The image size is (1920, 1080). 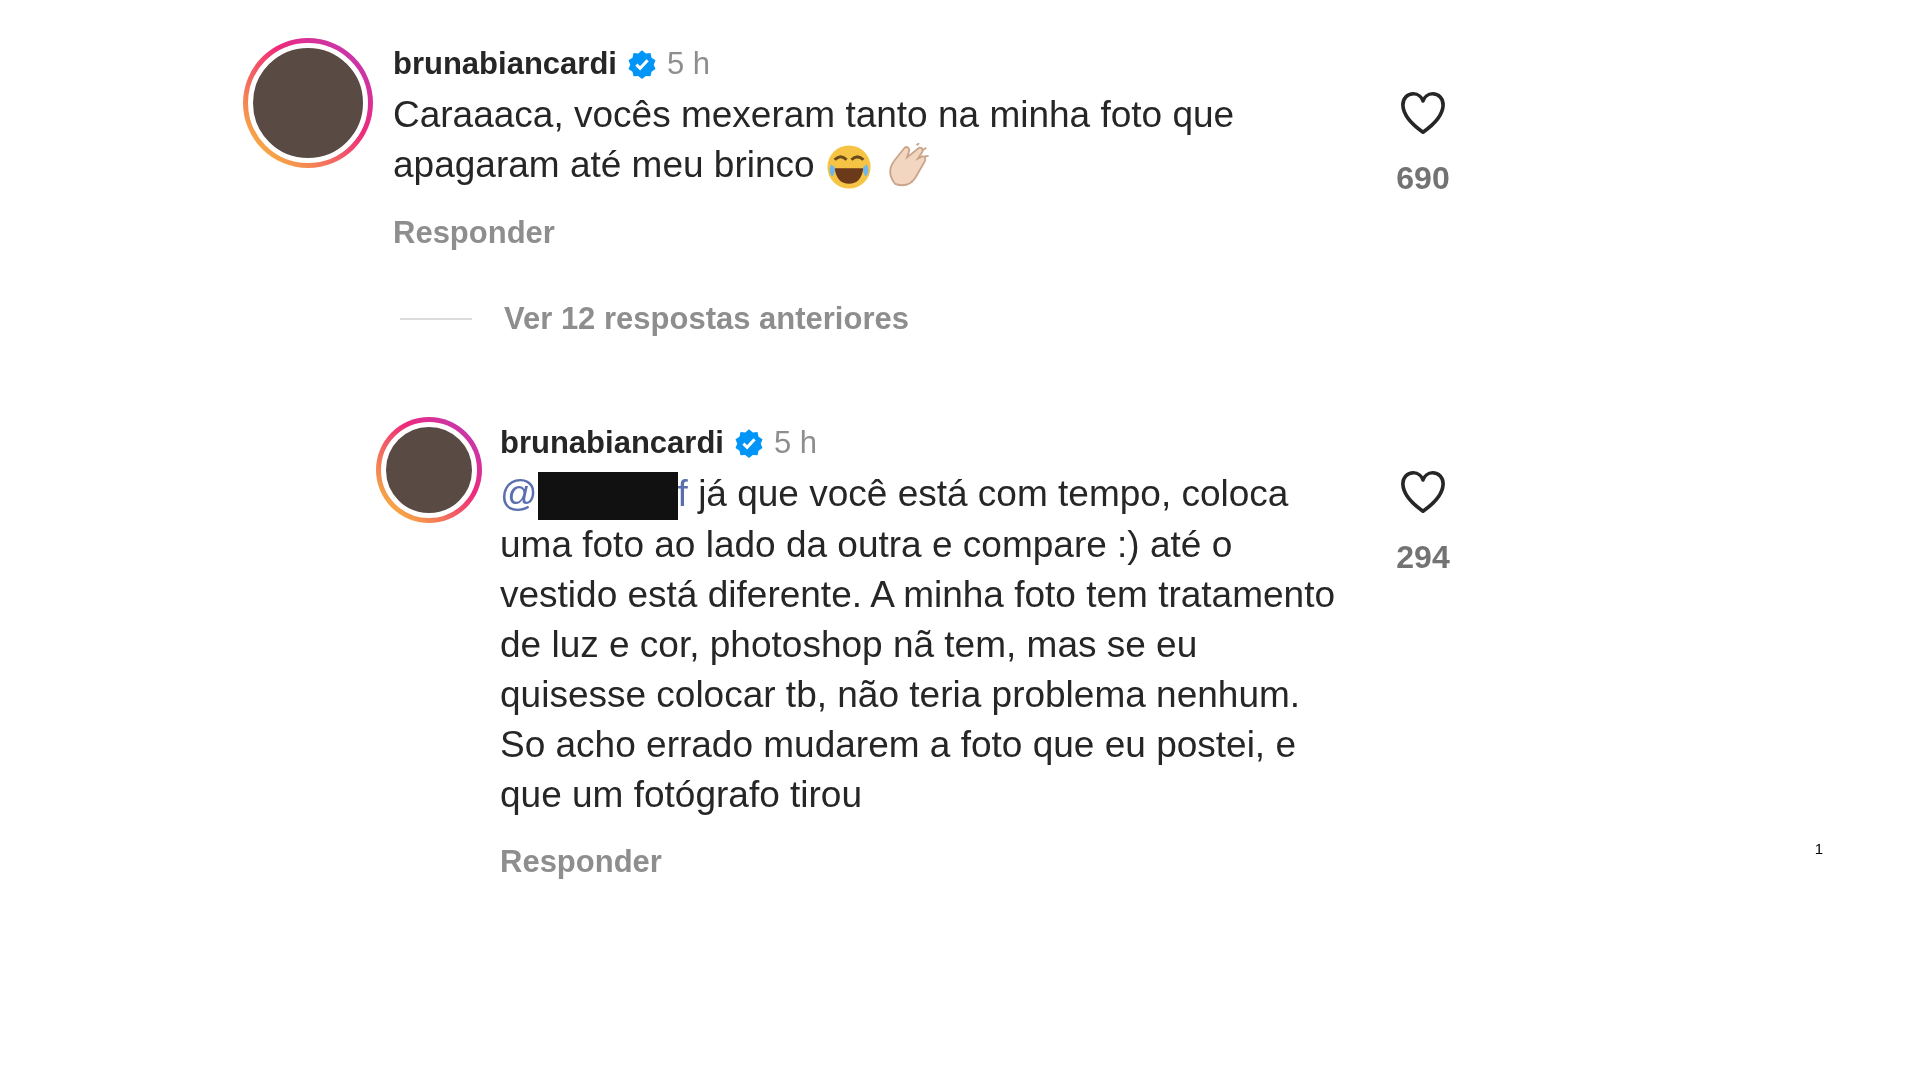 What do you see at coordinates (1423, 178) in the screenshot?
I see `like-count: 690` at bounding box center [1423, 178].